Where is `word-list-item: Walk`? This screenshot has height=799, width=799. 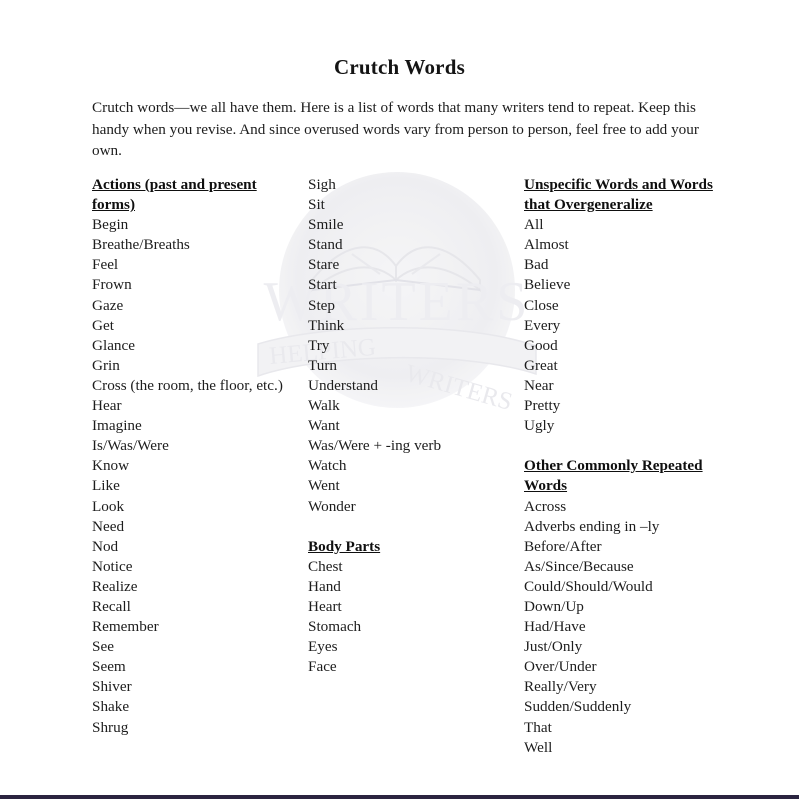 word-list-item: Walk is located at coordinates (324, 406).